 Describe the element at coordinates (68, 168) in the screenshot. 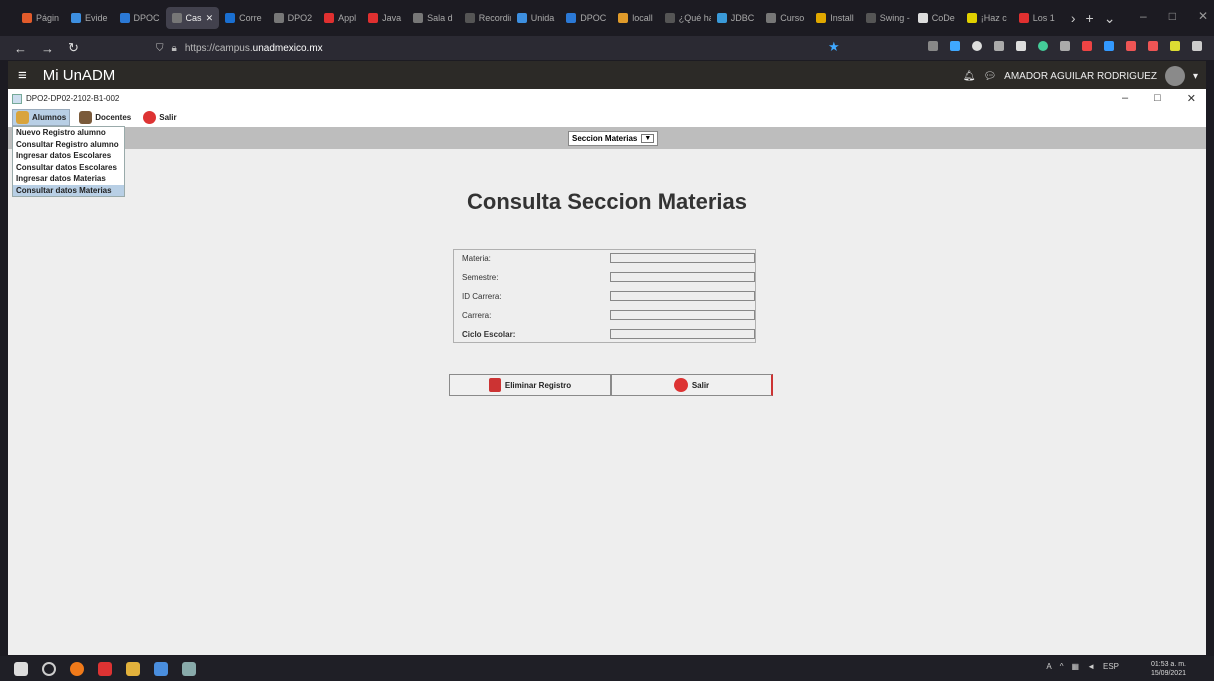

I see `menu-item-consultar-escolares: Consultar datos Escolares` at that location.